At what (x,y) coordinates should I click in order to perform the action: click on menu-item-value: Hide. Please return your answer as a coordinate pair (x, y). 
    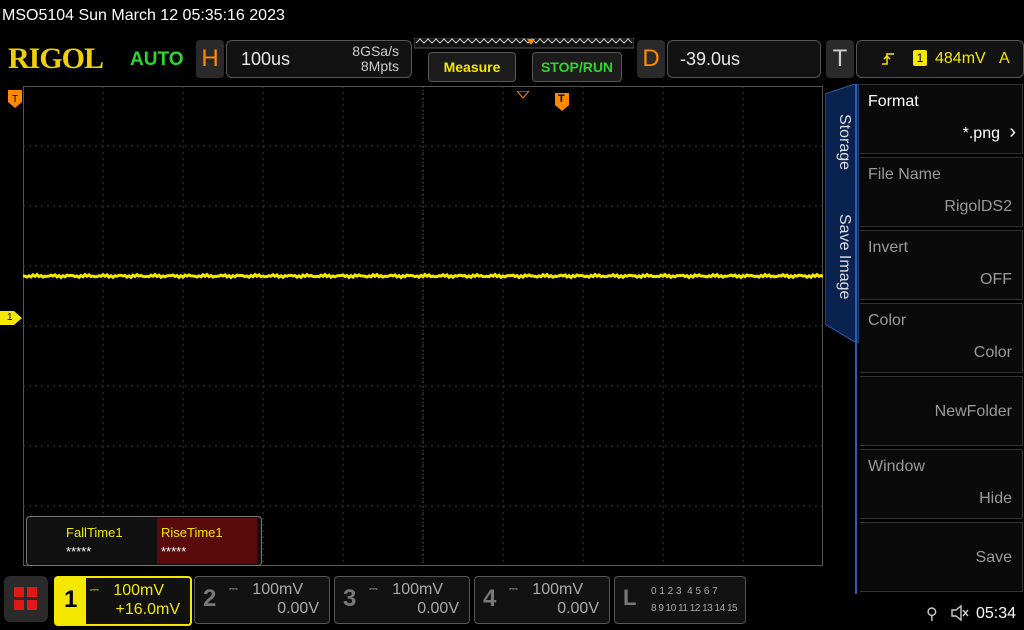
    Looking at the image, I should click on (995, 498).